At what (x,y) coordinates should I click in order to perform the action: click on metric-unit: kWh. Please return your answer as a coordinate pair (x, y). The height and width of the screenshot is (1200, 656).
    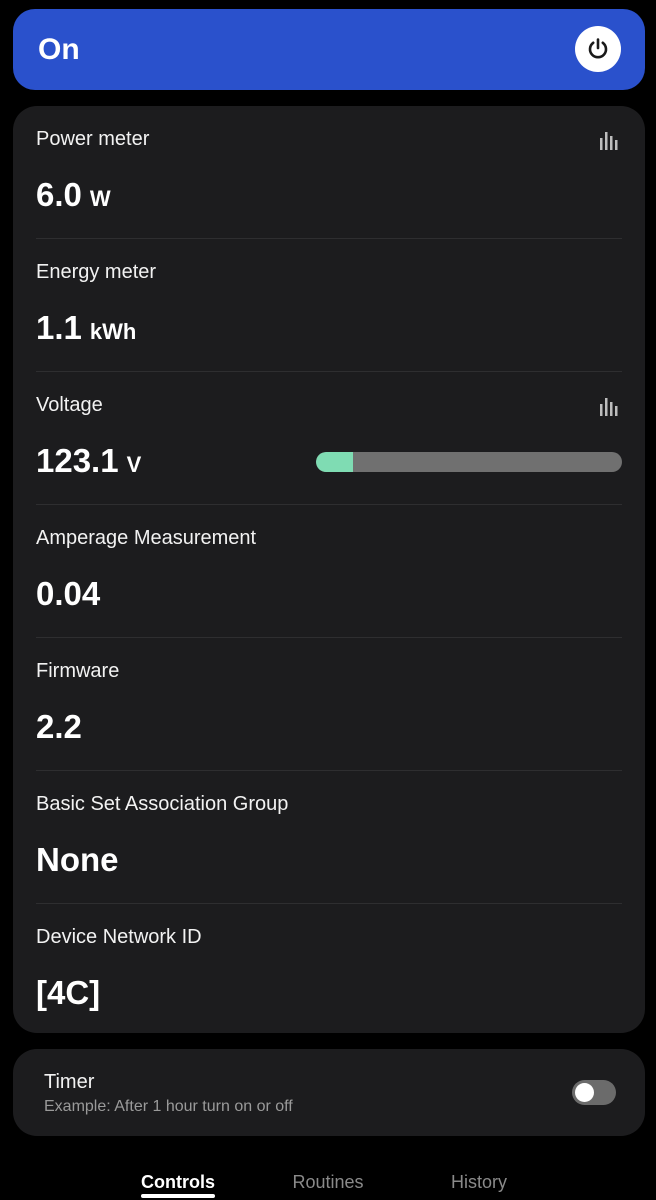
    Looking at the image, I should click on (113, 331).